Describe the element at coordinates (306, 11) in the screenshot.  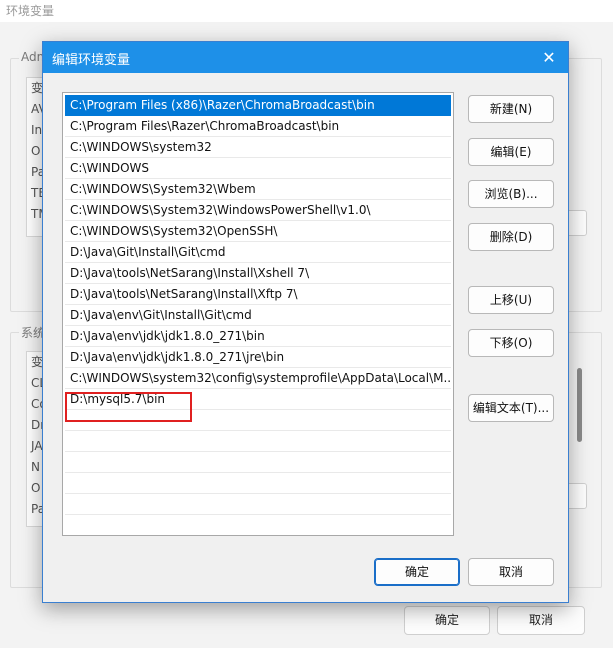
I see `bg-title-bar: 环境变量` at that location.